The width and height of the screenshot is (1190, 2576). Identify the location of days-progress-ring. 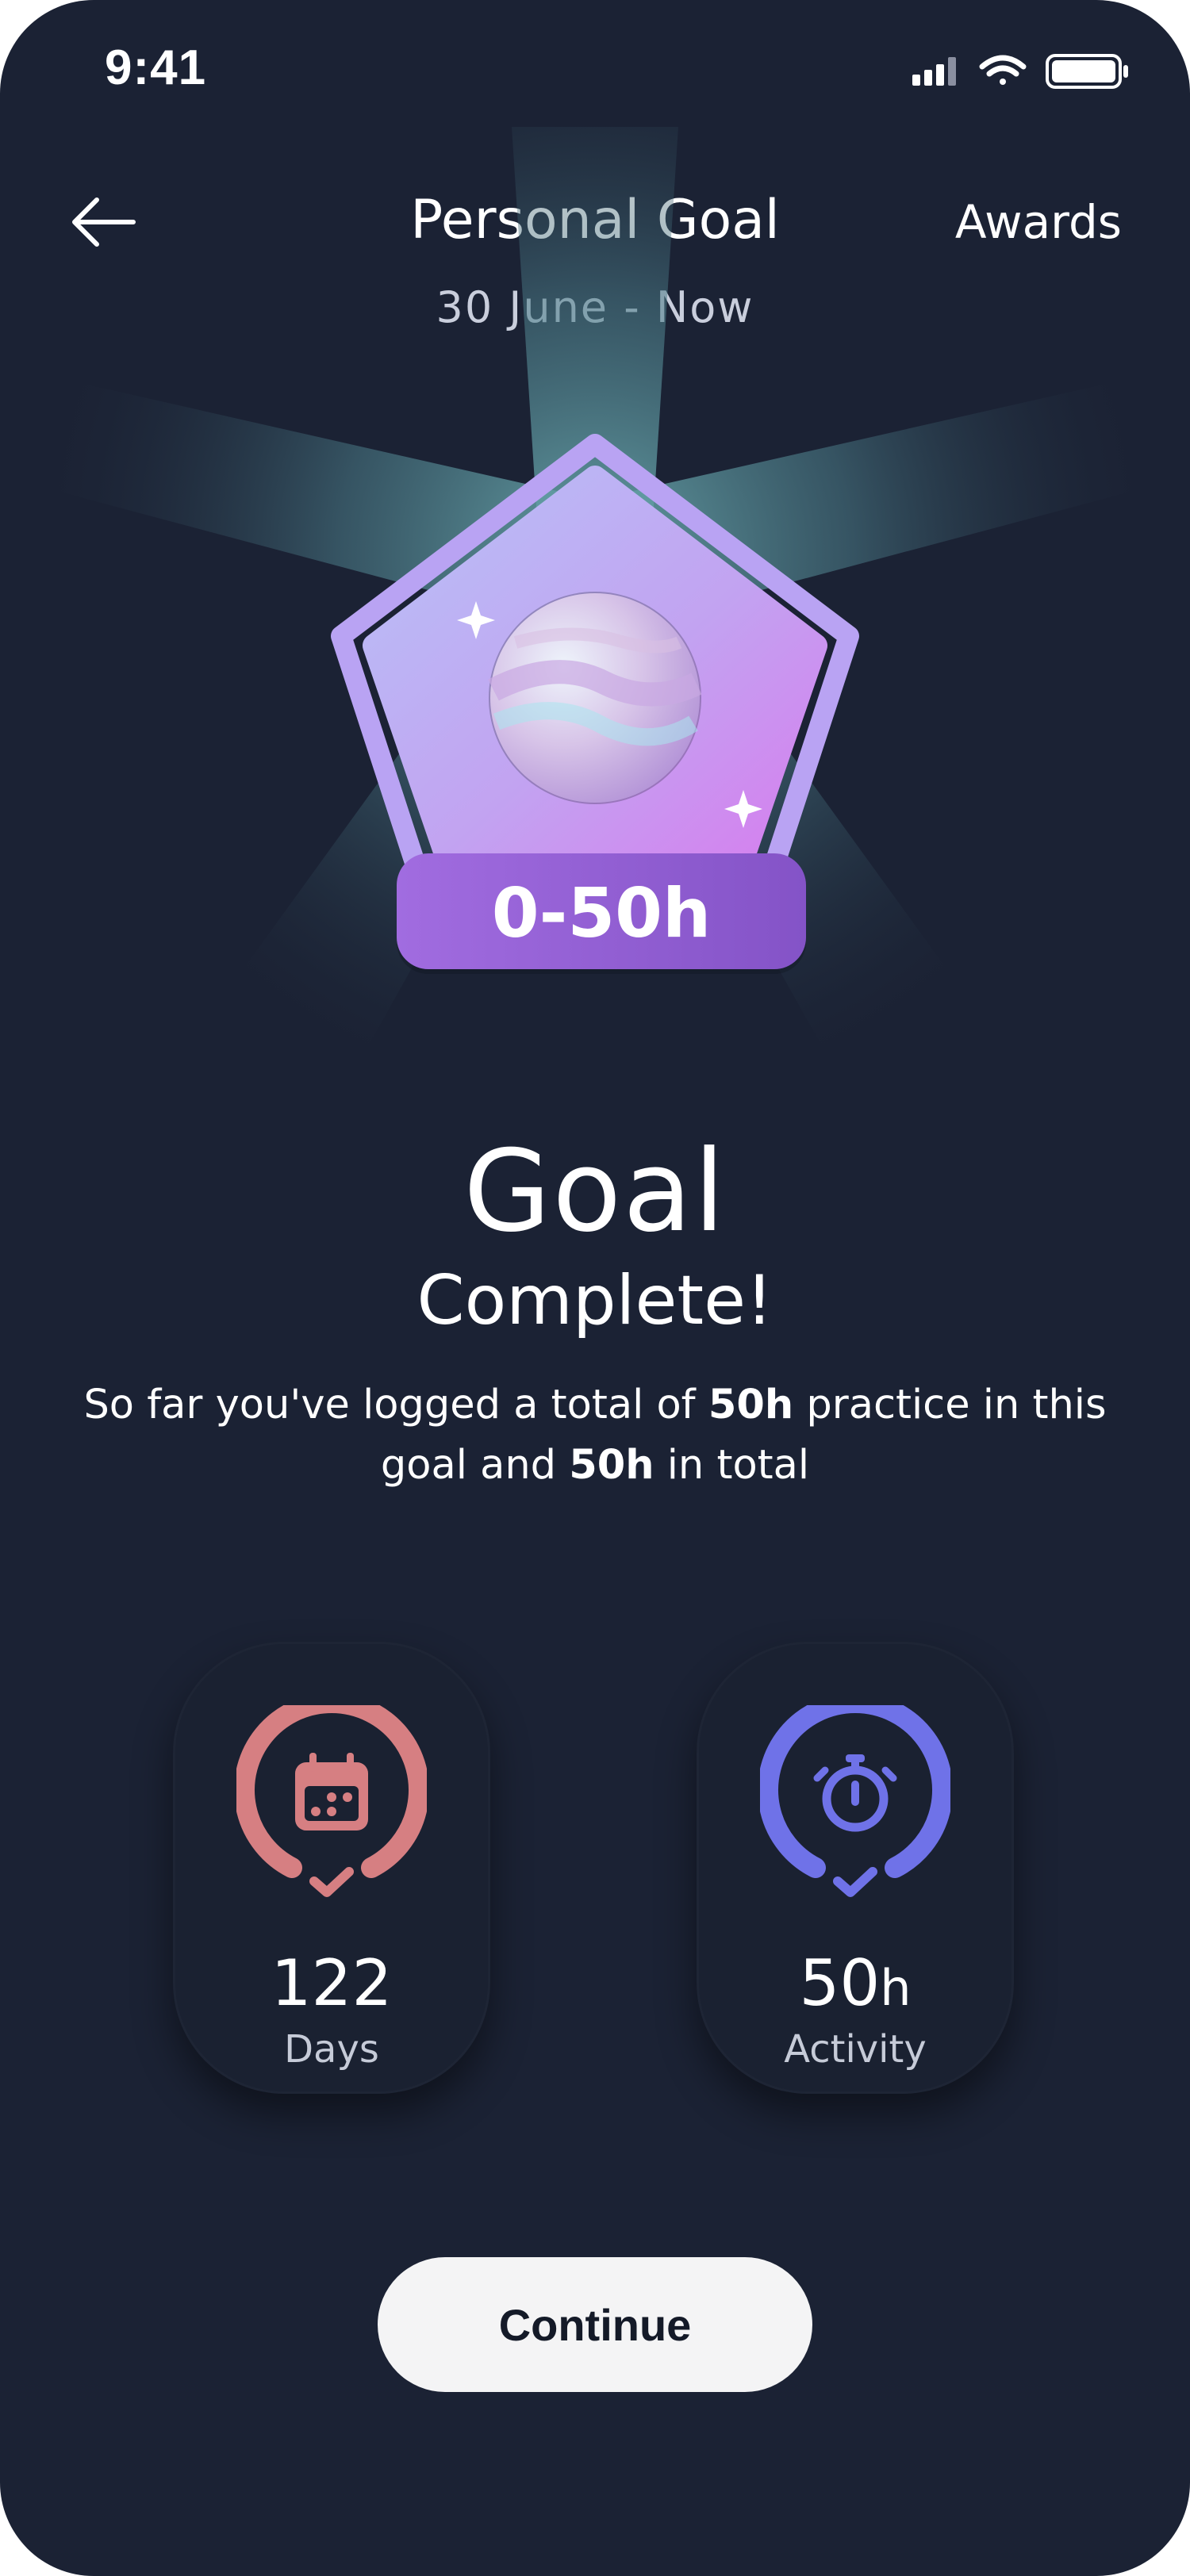
(331, 1801).